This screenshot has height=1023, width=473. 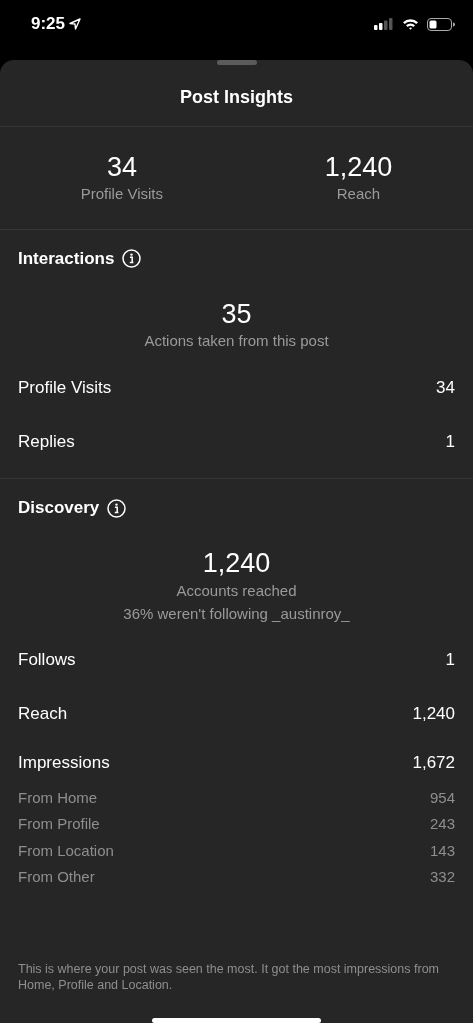 What do you see at coordinates (442, 877) in the screenshot?
I see `breakdown-value: 332` at bounding box center [442, 877].